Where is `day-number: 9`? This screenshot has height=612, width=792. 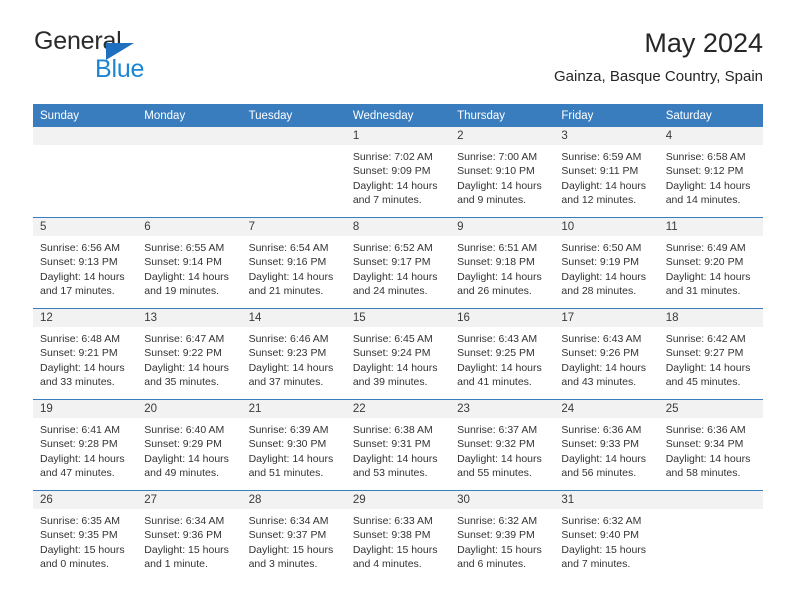
day-number: 9 is located at coordinates (502, 227).